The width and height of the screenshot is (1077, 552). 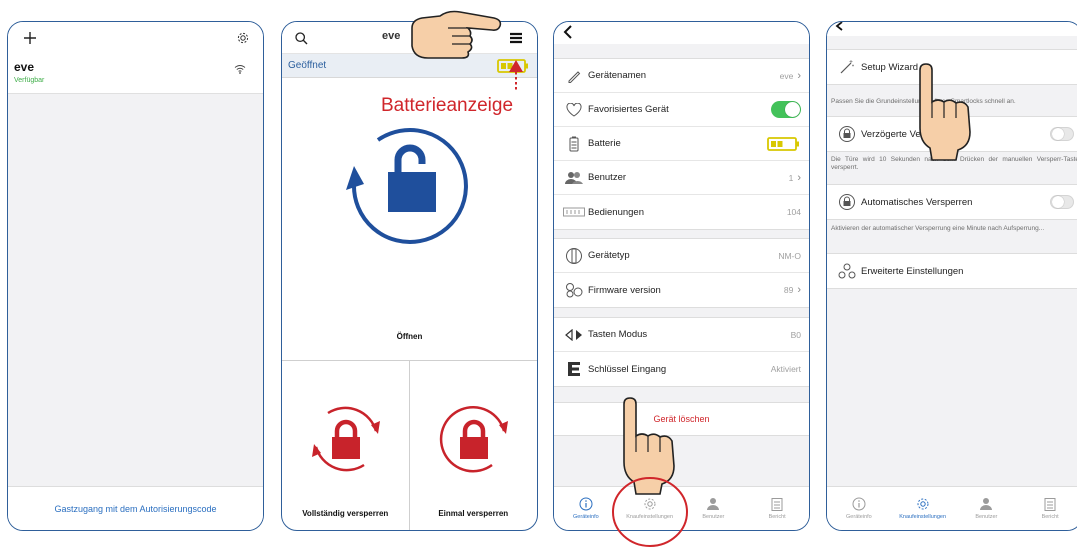 What do you see at coordinates (586, 517) in the screenshot?
I see `tab-label: Geräteinfo` at bounding box center [586, 517].